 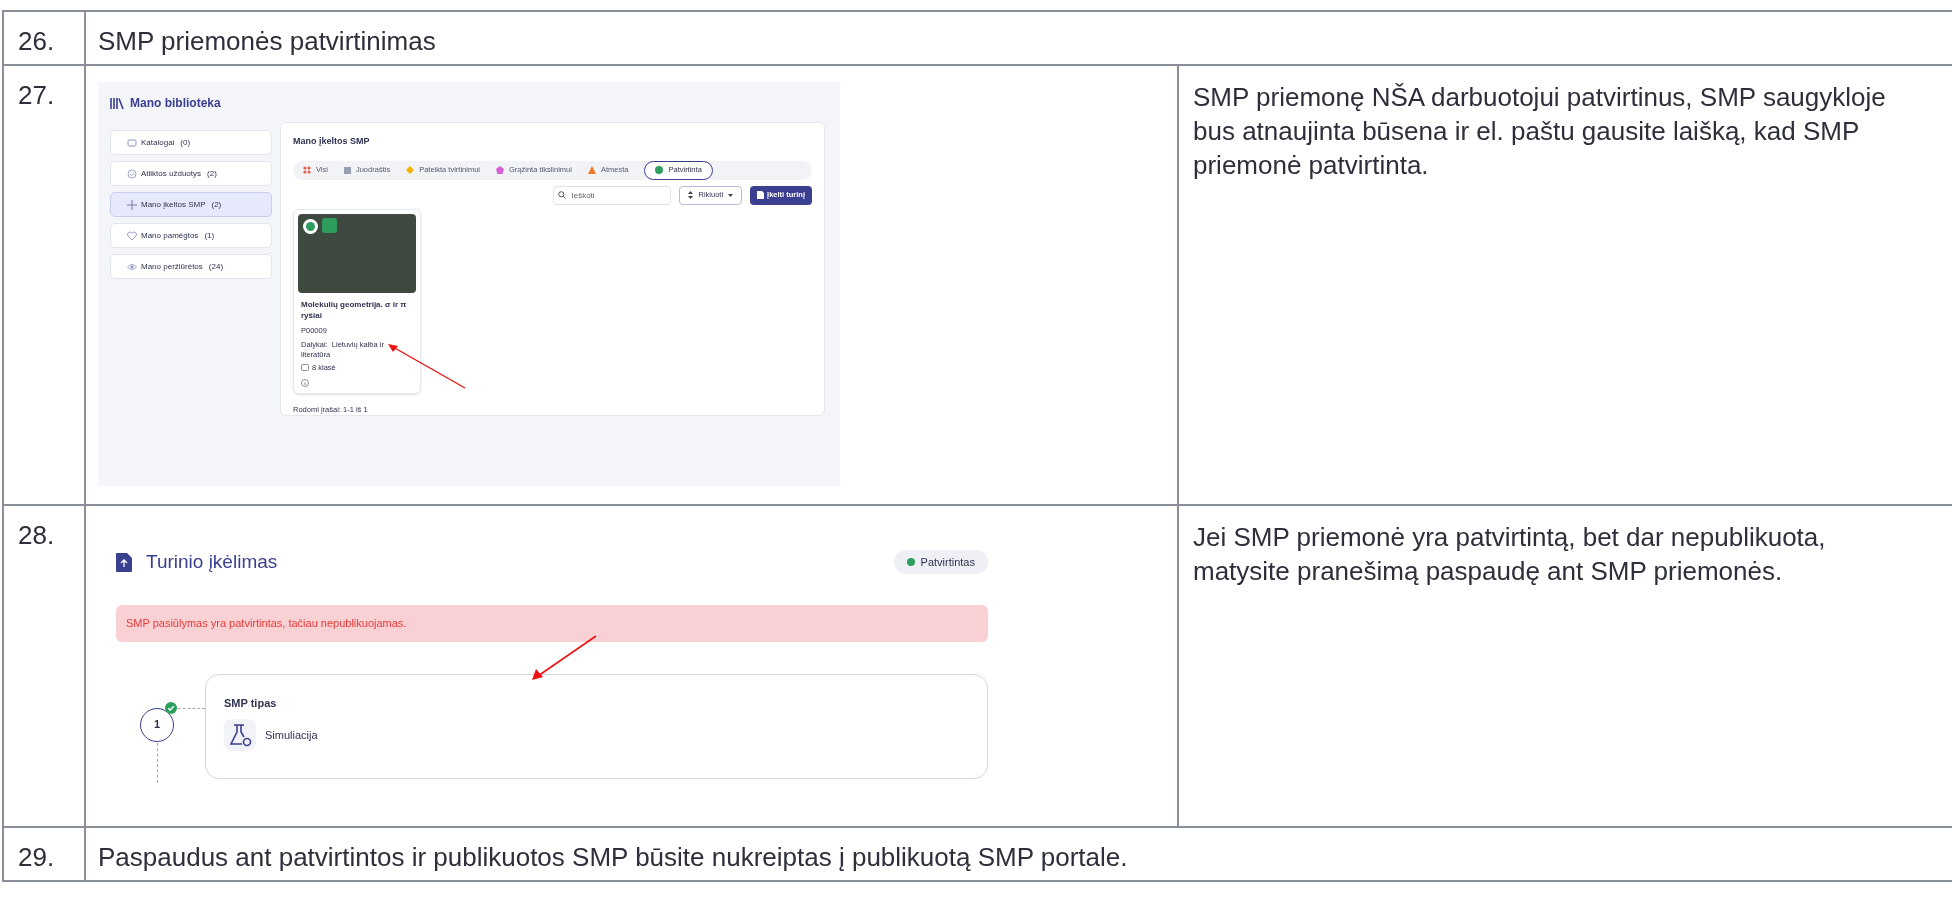 I want to click on status-badge: Patvirtintas, so click(x=940, y=562).